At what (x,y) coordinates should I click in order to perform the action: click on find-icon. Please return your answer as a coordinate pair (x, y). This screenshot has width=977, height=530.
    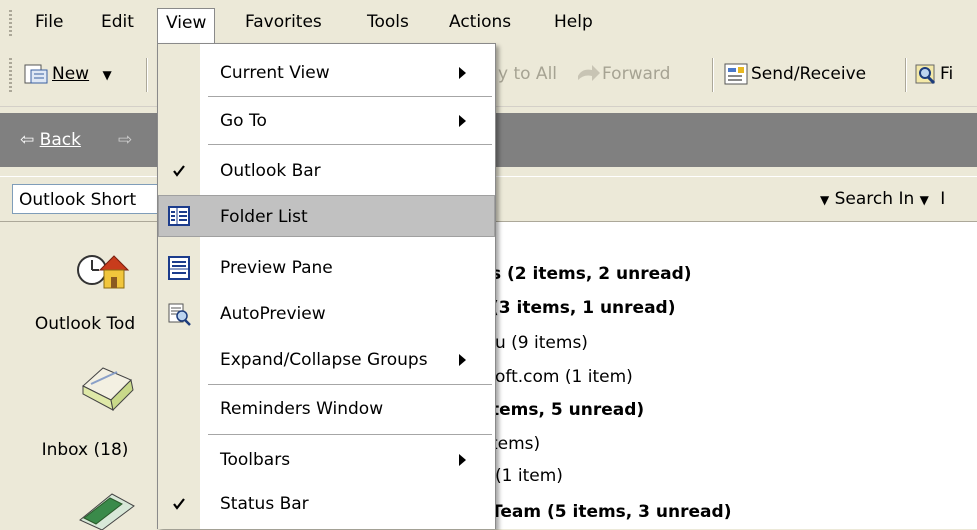
    Looking at the image, I should click on (925, 74).